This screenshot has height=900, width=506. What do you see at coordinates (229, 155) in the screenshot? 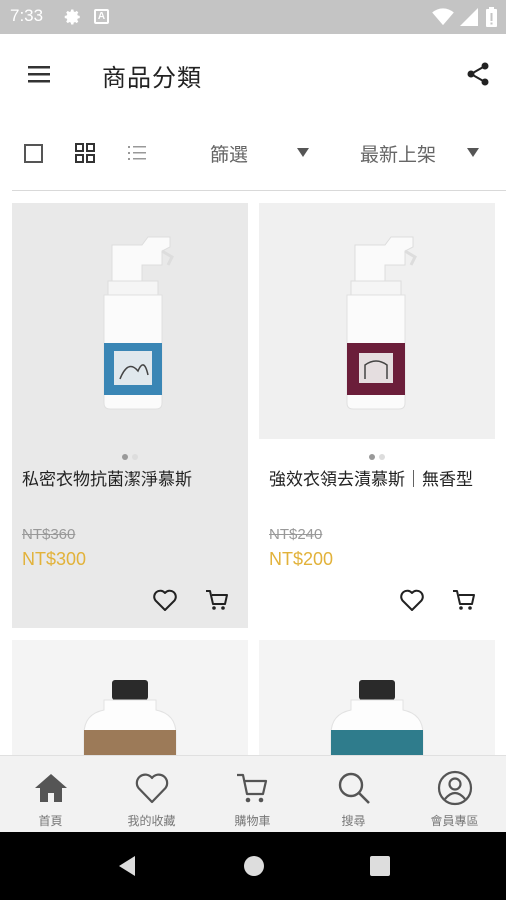
I see `filter-label: 篩選` at bounding box center [229, 155].